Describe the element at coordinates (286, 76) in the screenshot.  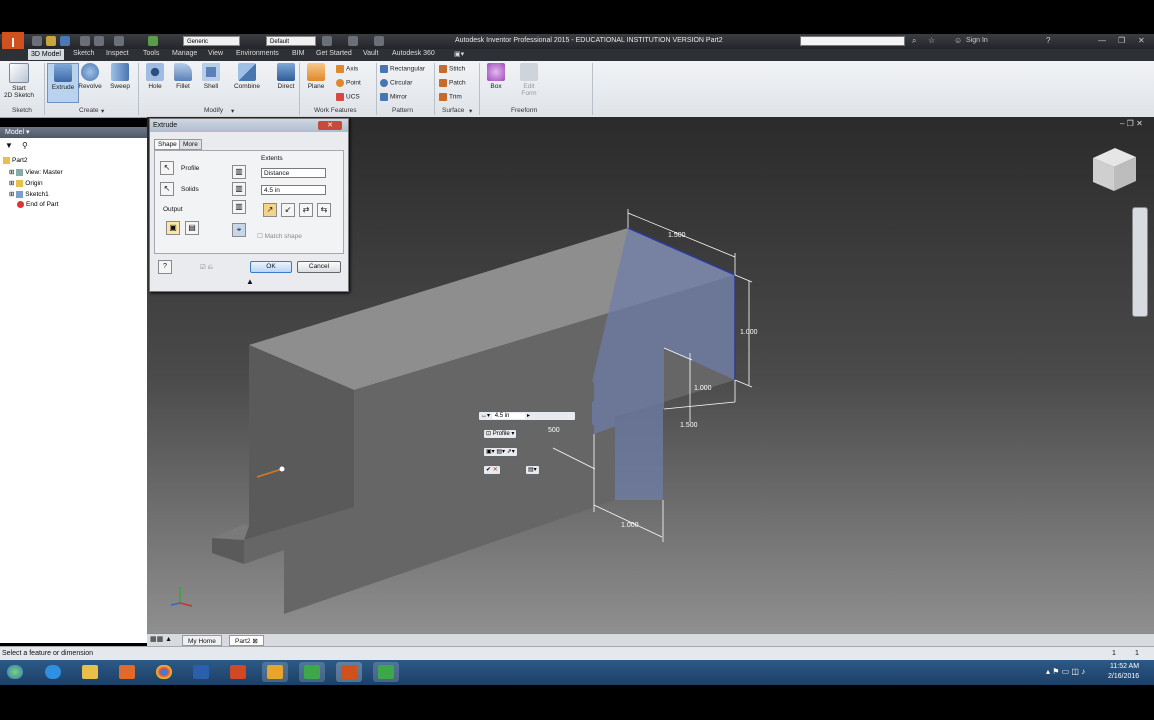
I see `direct-button: Direct` at that location.